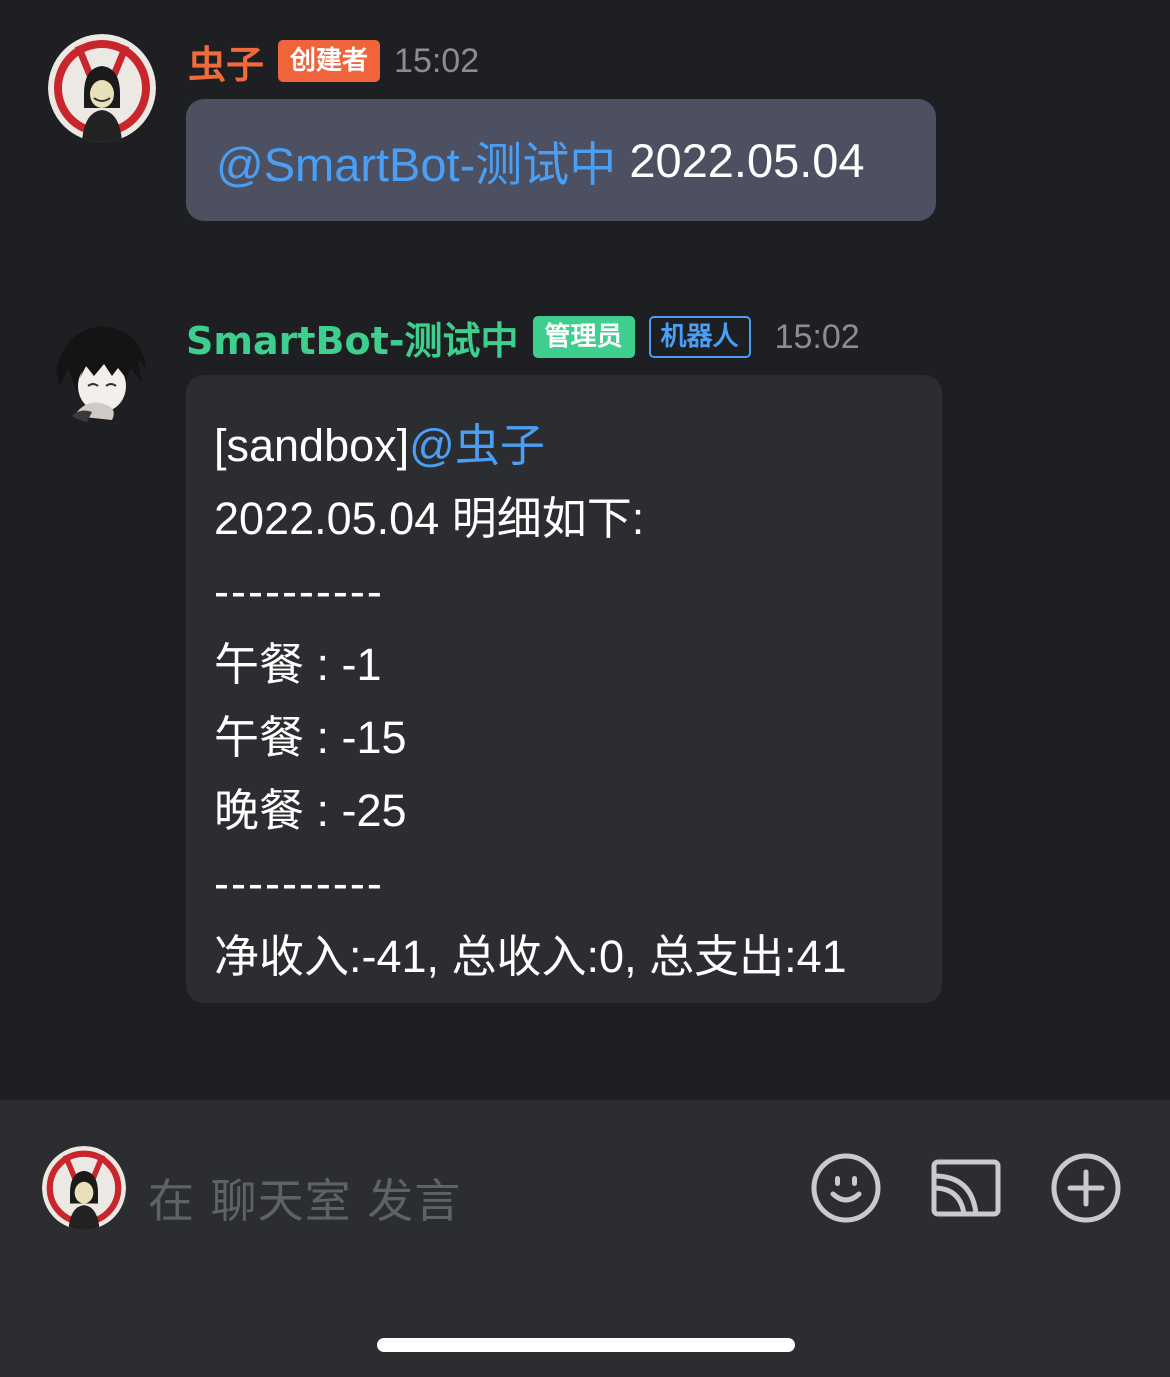  Describe the element at coordinates (84, 1188) in the screenshot. I see `self-avatar` at that location.